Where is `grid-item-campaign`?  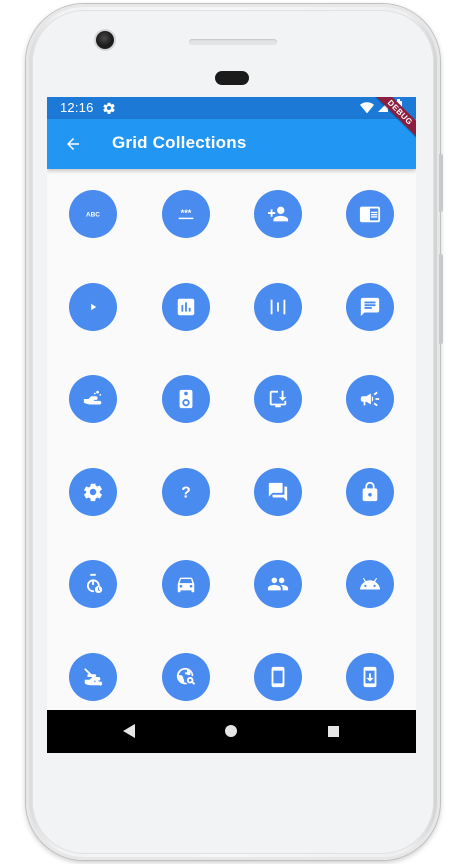
grid-item-campaign is located at coordinates (370, 399).